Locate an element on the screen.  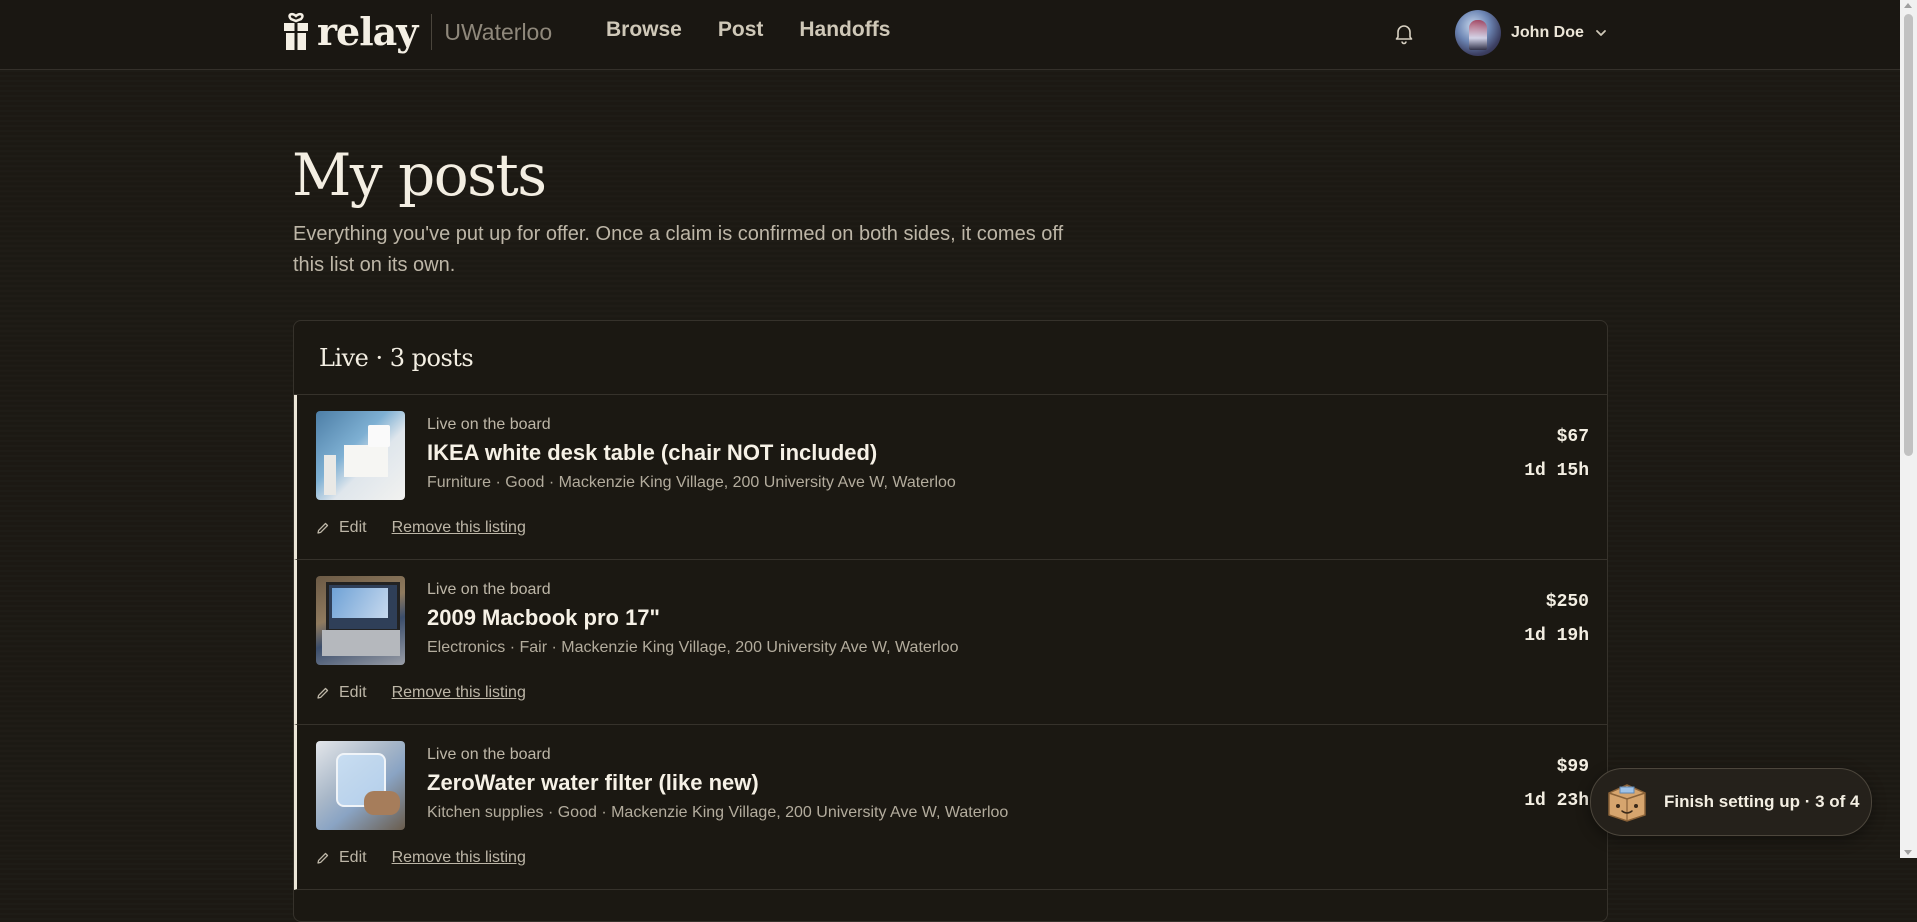
laptop-display-shape is located at coordinates (360, 603).